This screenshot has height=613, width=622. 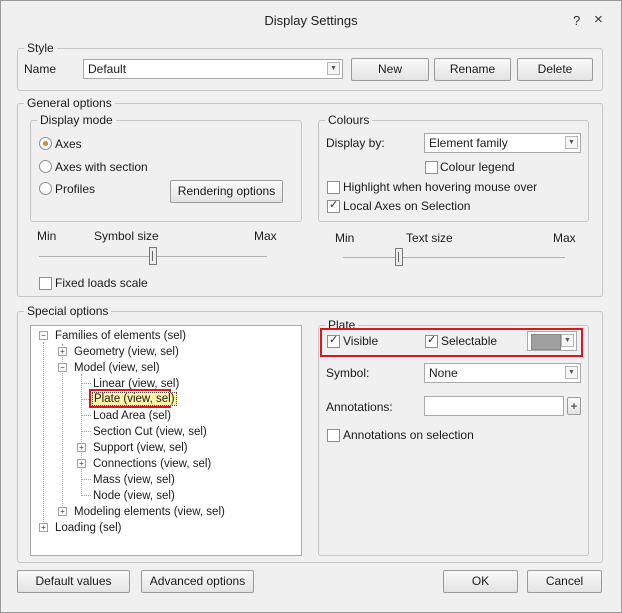 What do you see at coordinates (126, 236) in the screenshot?
I see `symbol-size-label: Symbol size` at bounding box center [126, 236].